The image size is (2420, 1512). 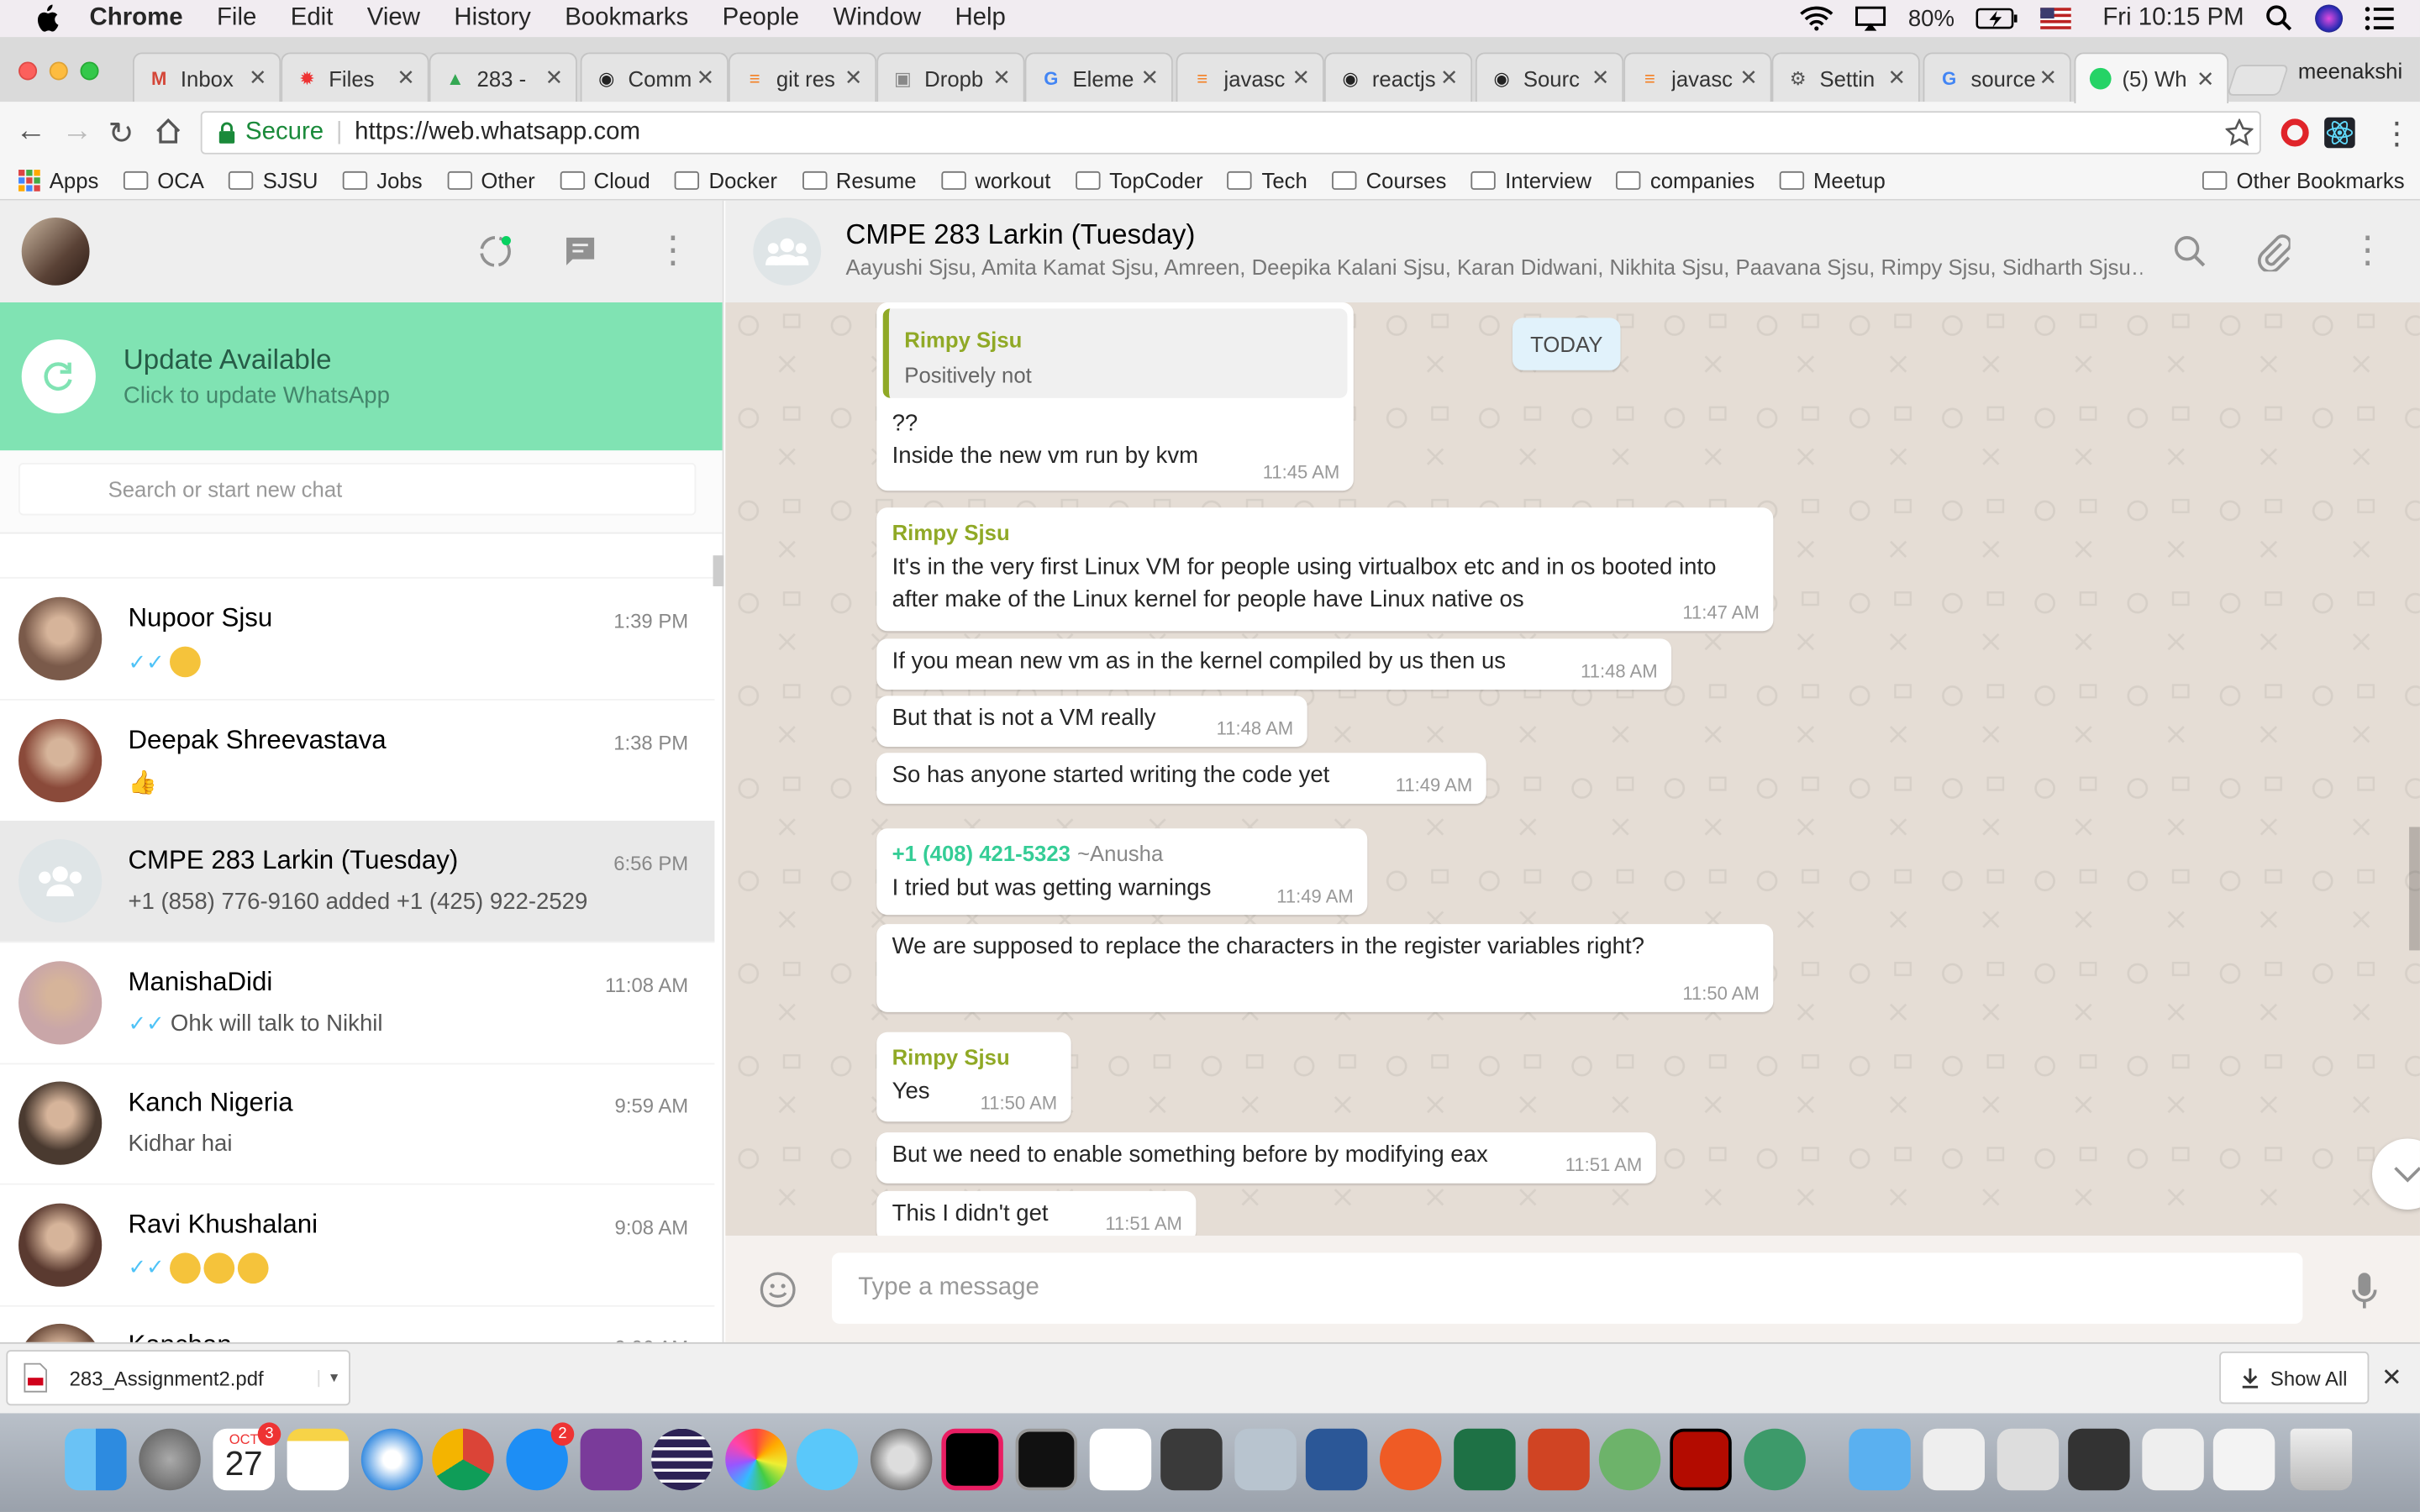 What do you see at coordinates (96, 1459) in the screenshot?
I see `finder-icon` at bounding box center [96, 1459].